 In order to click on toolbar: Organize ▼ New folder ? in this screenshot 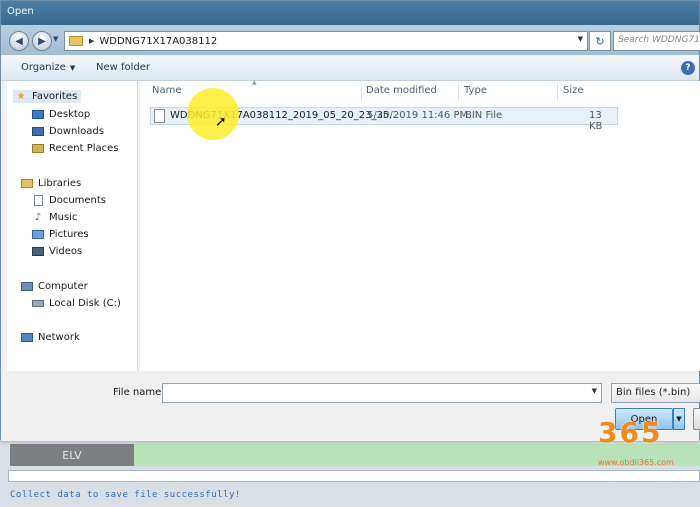, I will do `click(350, 68)`.